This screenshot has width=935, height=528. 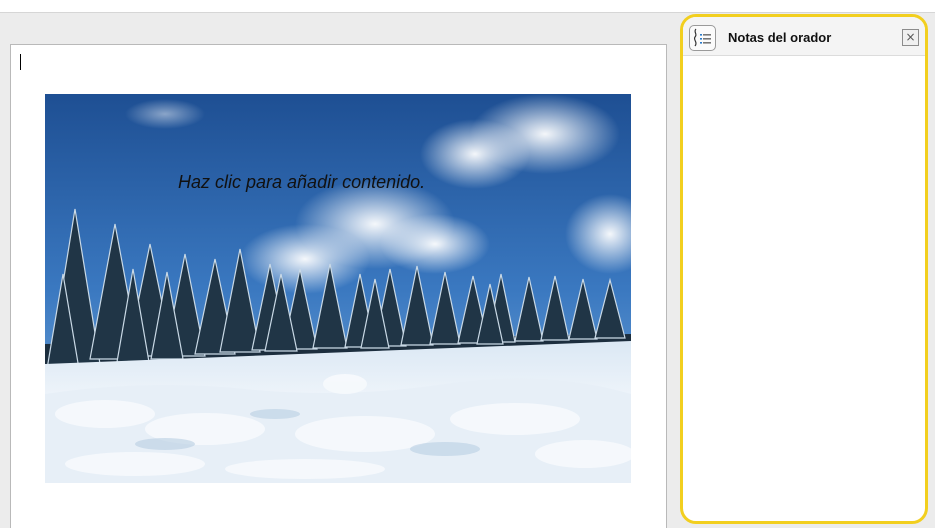 I want to click on content-placeholder: Haz clic para añadir contenido., so click(x=301, y=182).